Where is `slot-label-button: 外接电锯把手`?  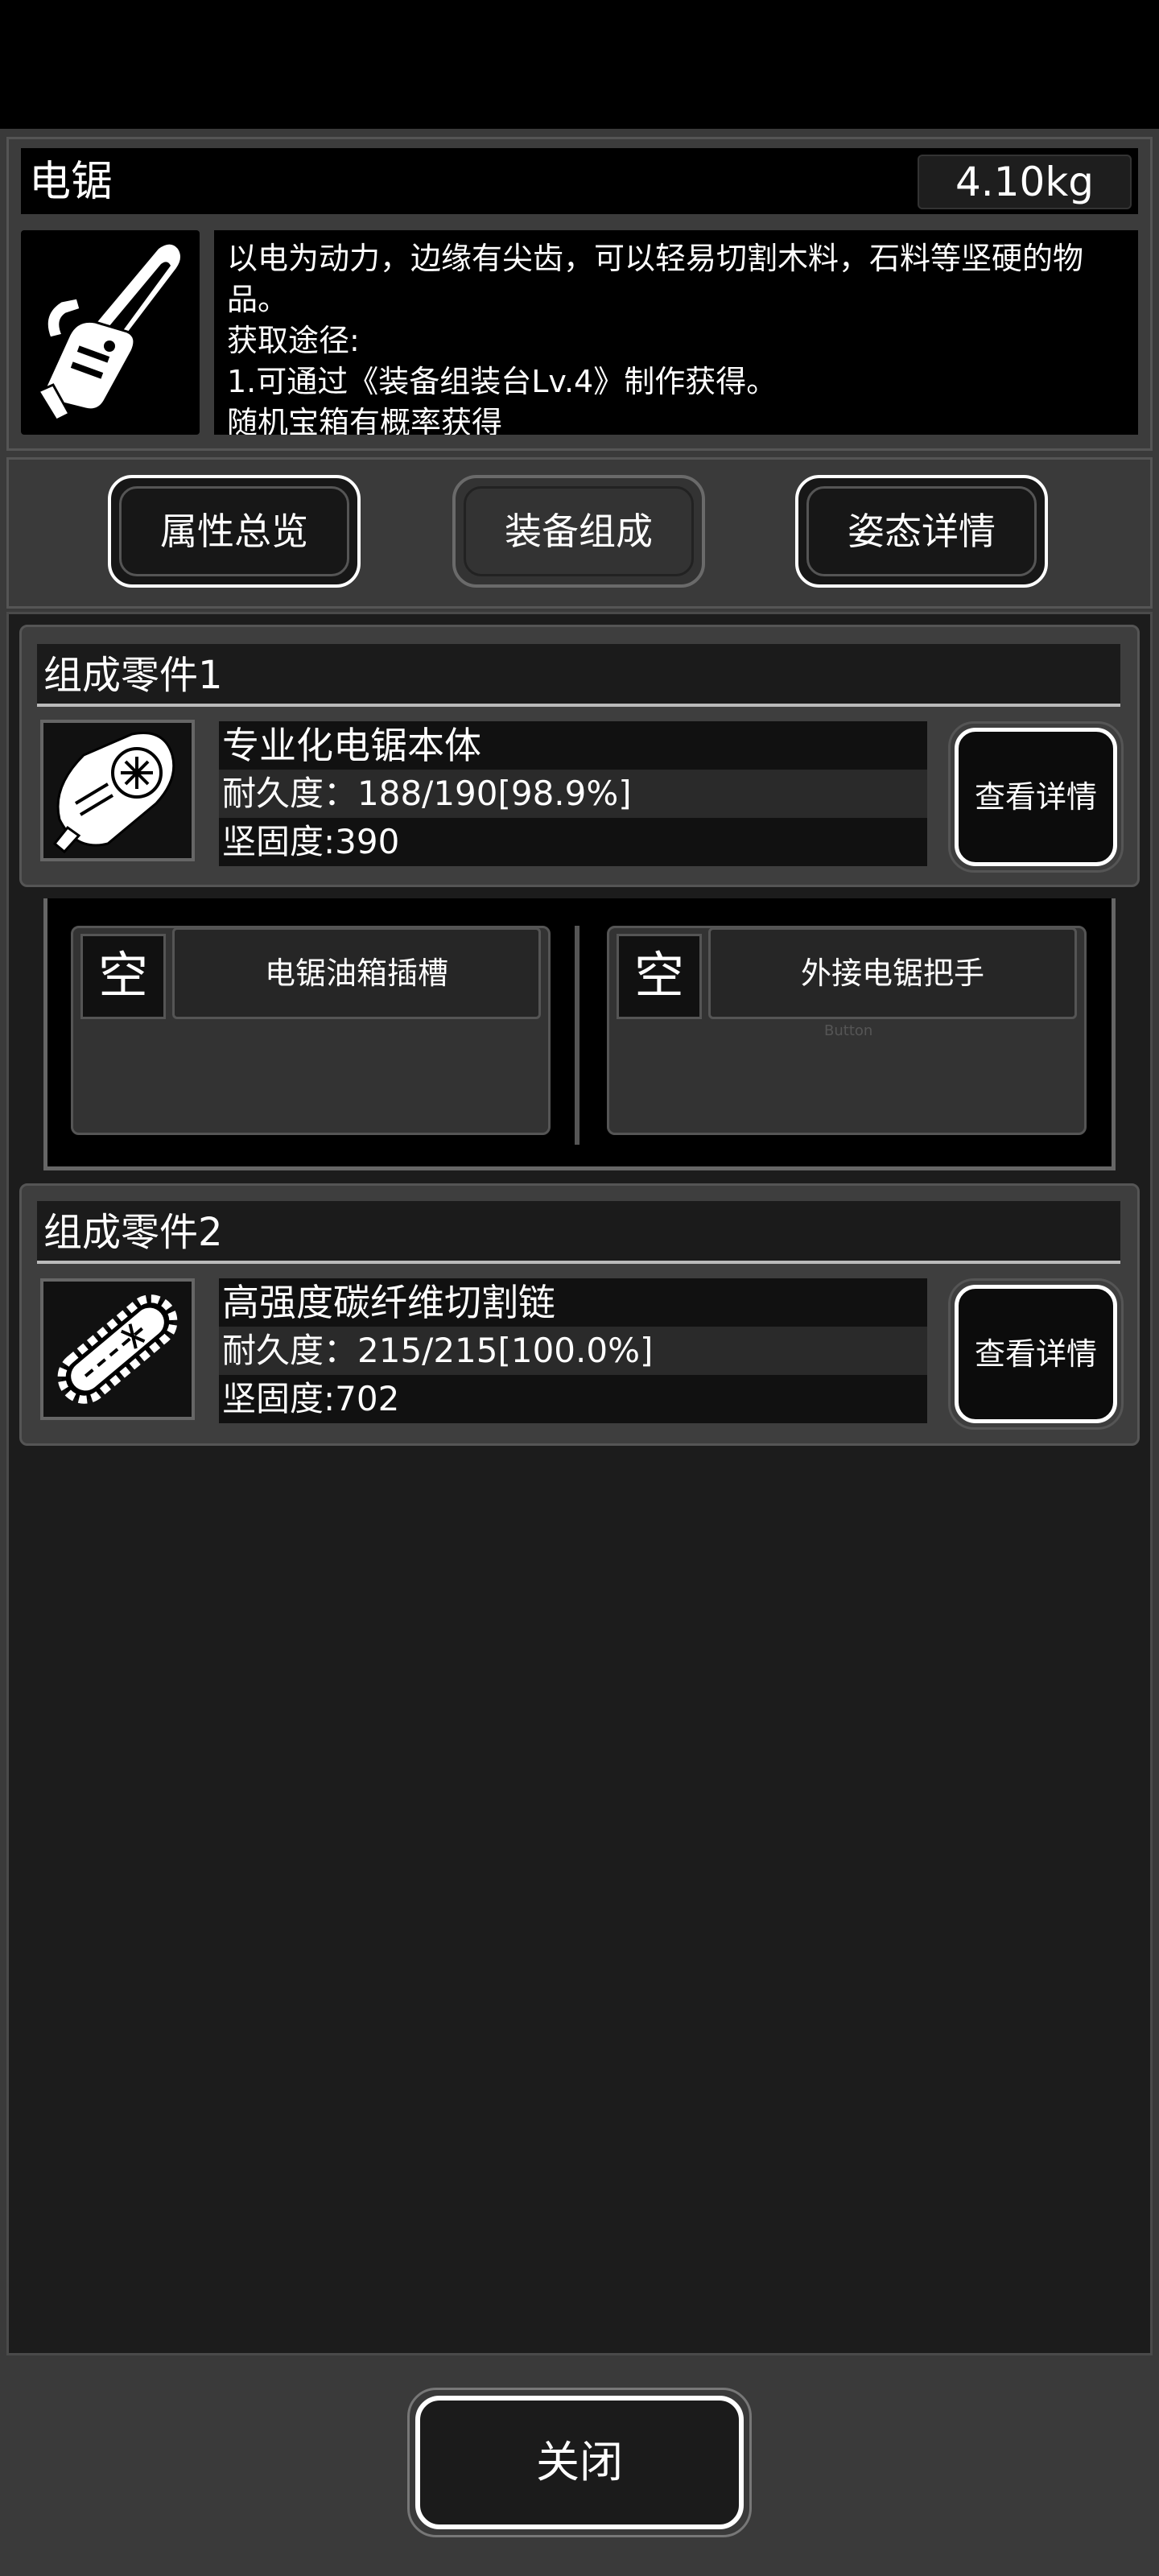 slot-label-button: 外接电锯把手 is located at coordinates (892, 973).